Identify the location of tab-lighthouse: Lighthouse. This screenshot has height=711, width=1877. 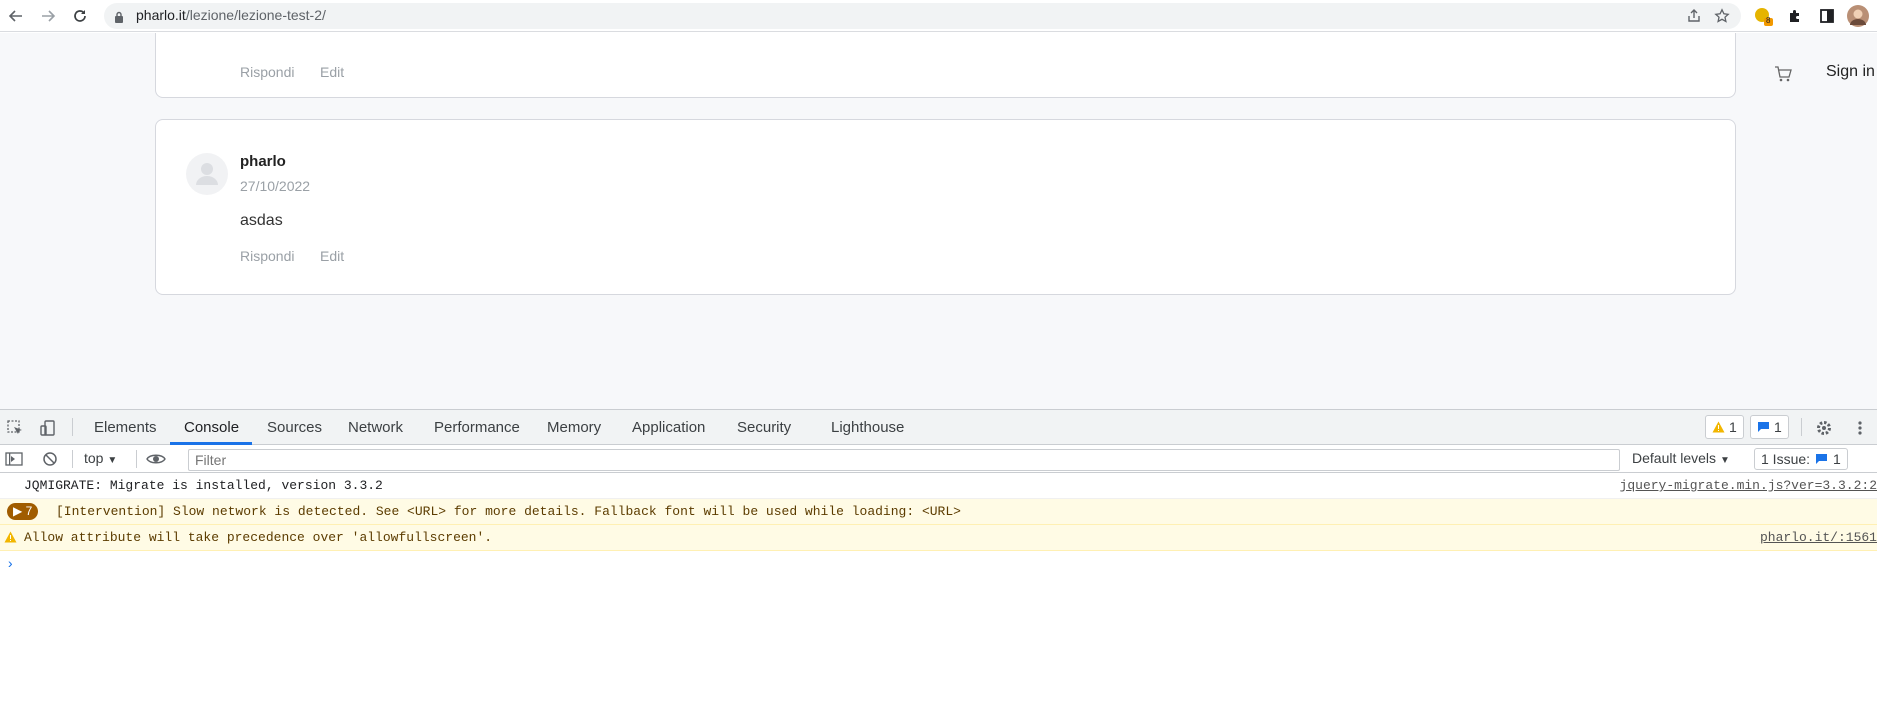
(867, 427).